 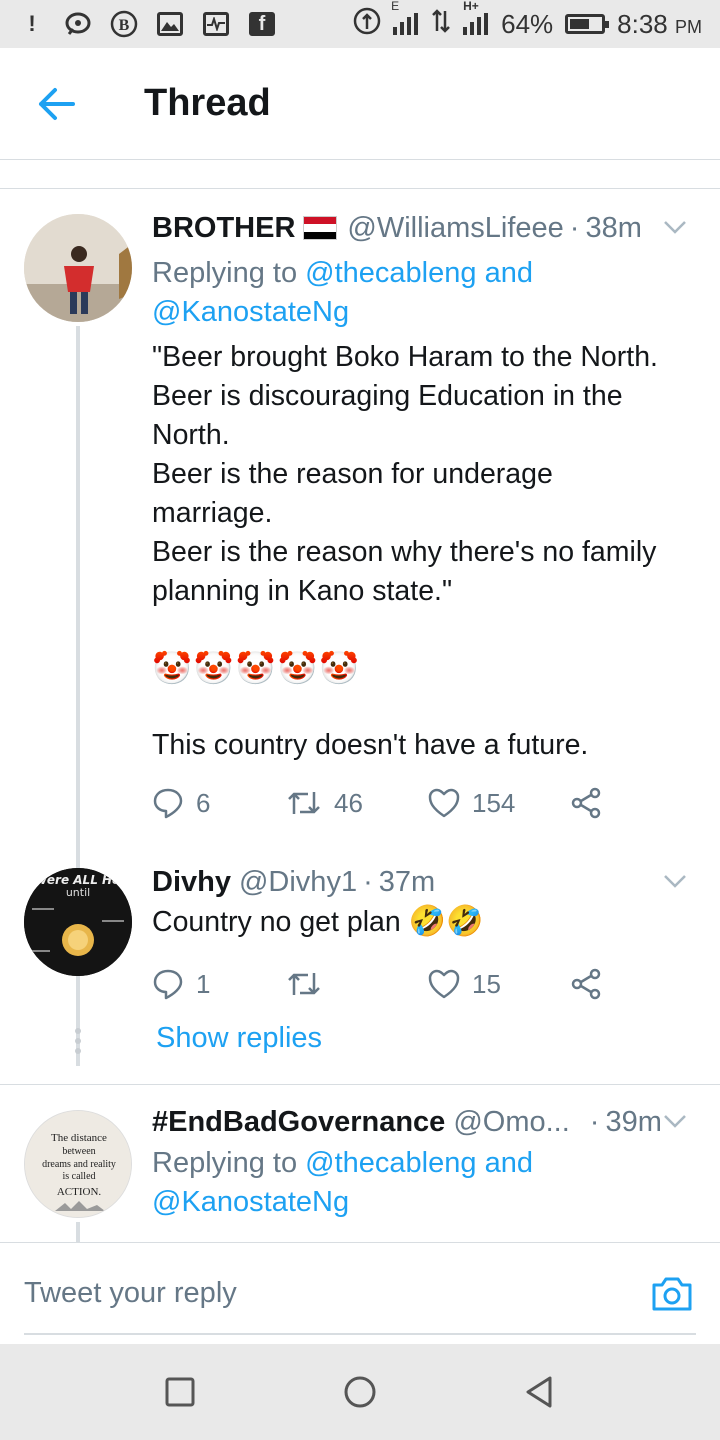 What do you see at coordinates (203, 802) in the screenshot?
I see `reply-count: 6` at bounding box center [203, 802].